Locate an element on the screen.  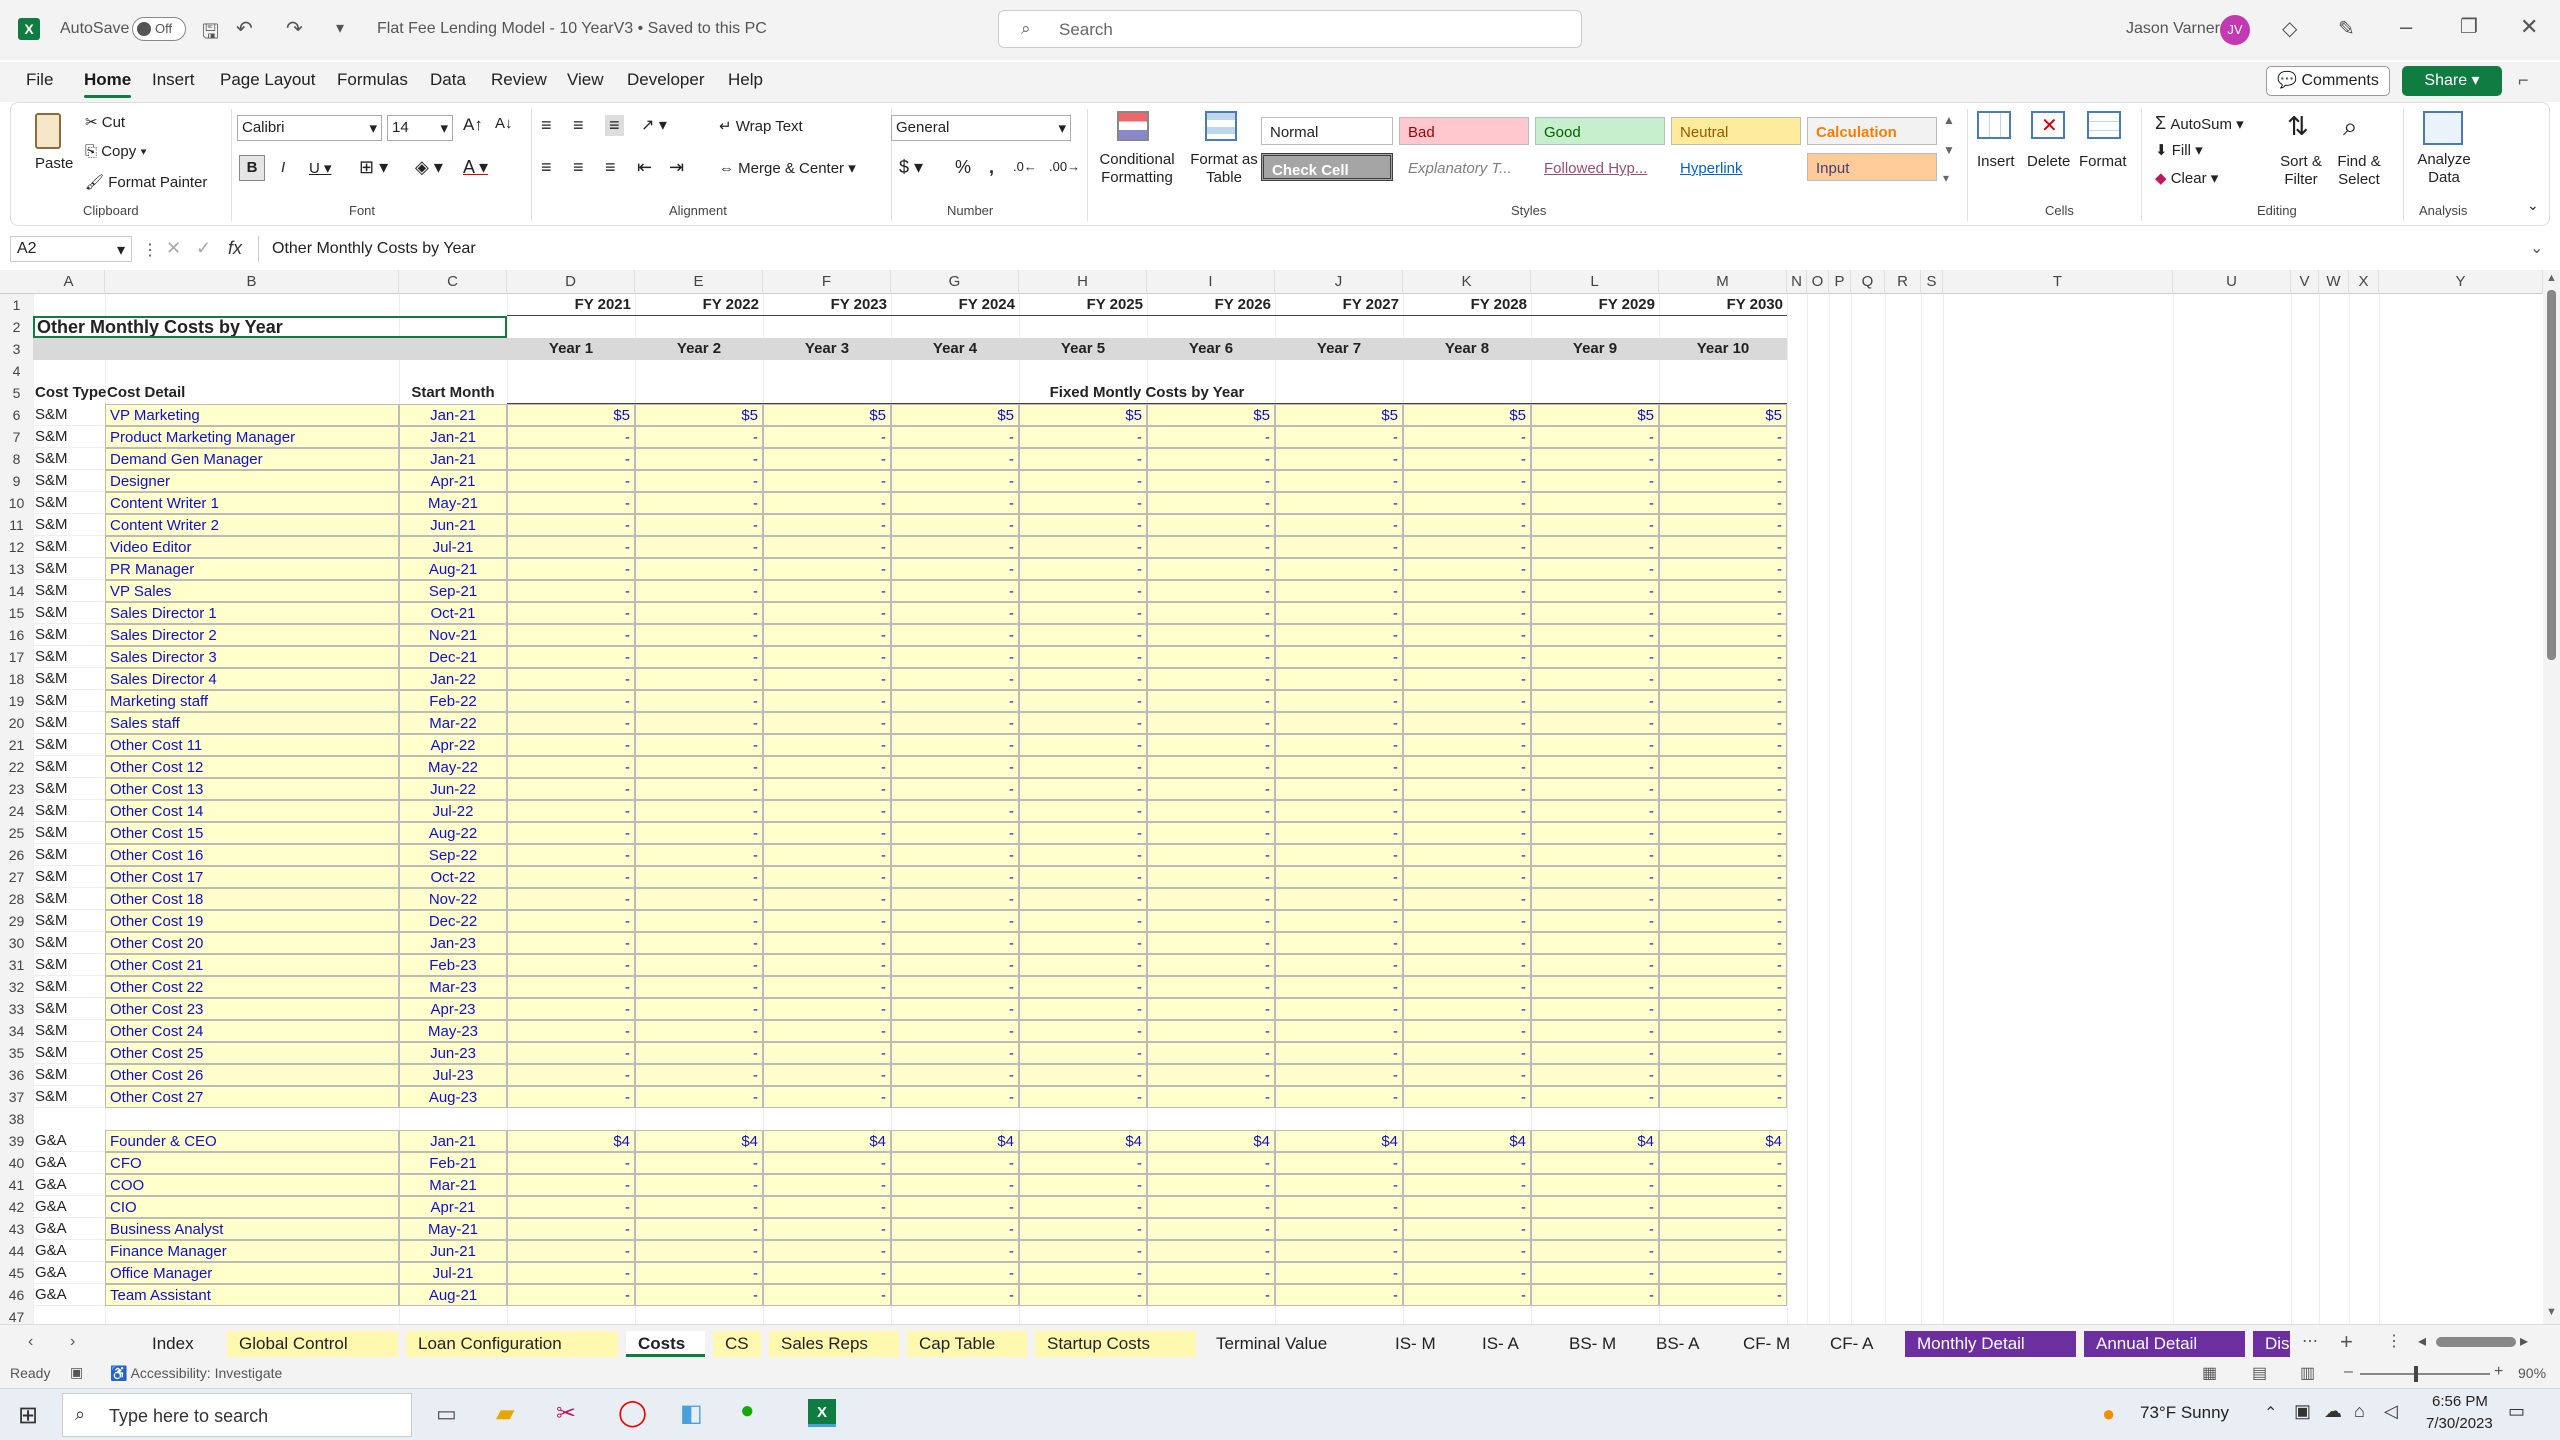
start-month-cell: Dec-21 is located at coordinates (453, 657).